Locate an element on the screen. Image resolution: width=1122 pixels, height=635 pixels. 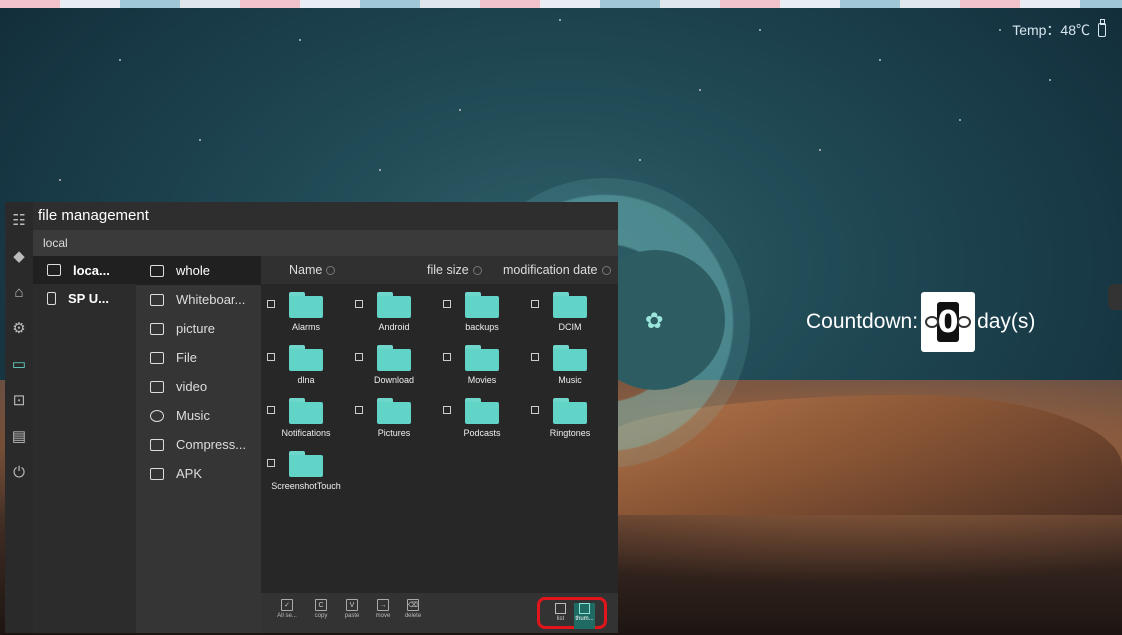
sort-name: Name is located at coordinates (312, 270).